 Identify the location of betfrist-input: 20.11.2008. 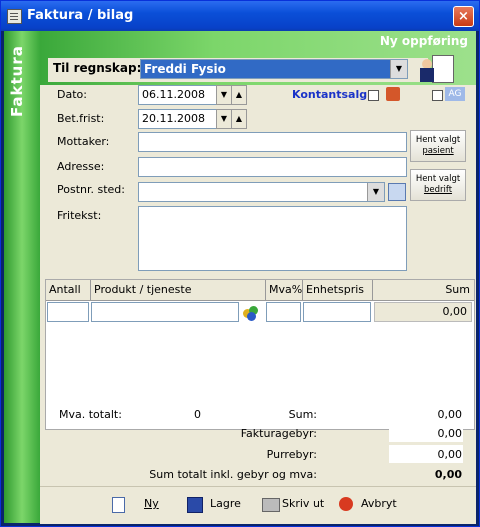
(177, 119).